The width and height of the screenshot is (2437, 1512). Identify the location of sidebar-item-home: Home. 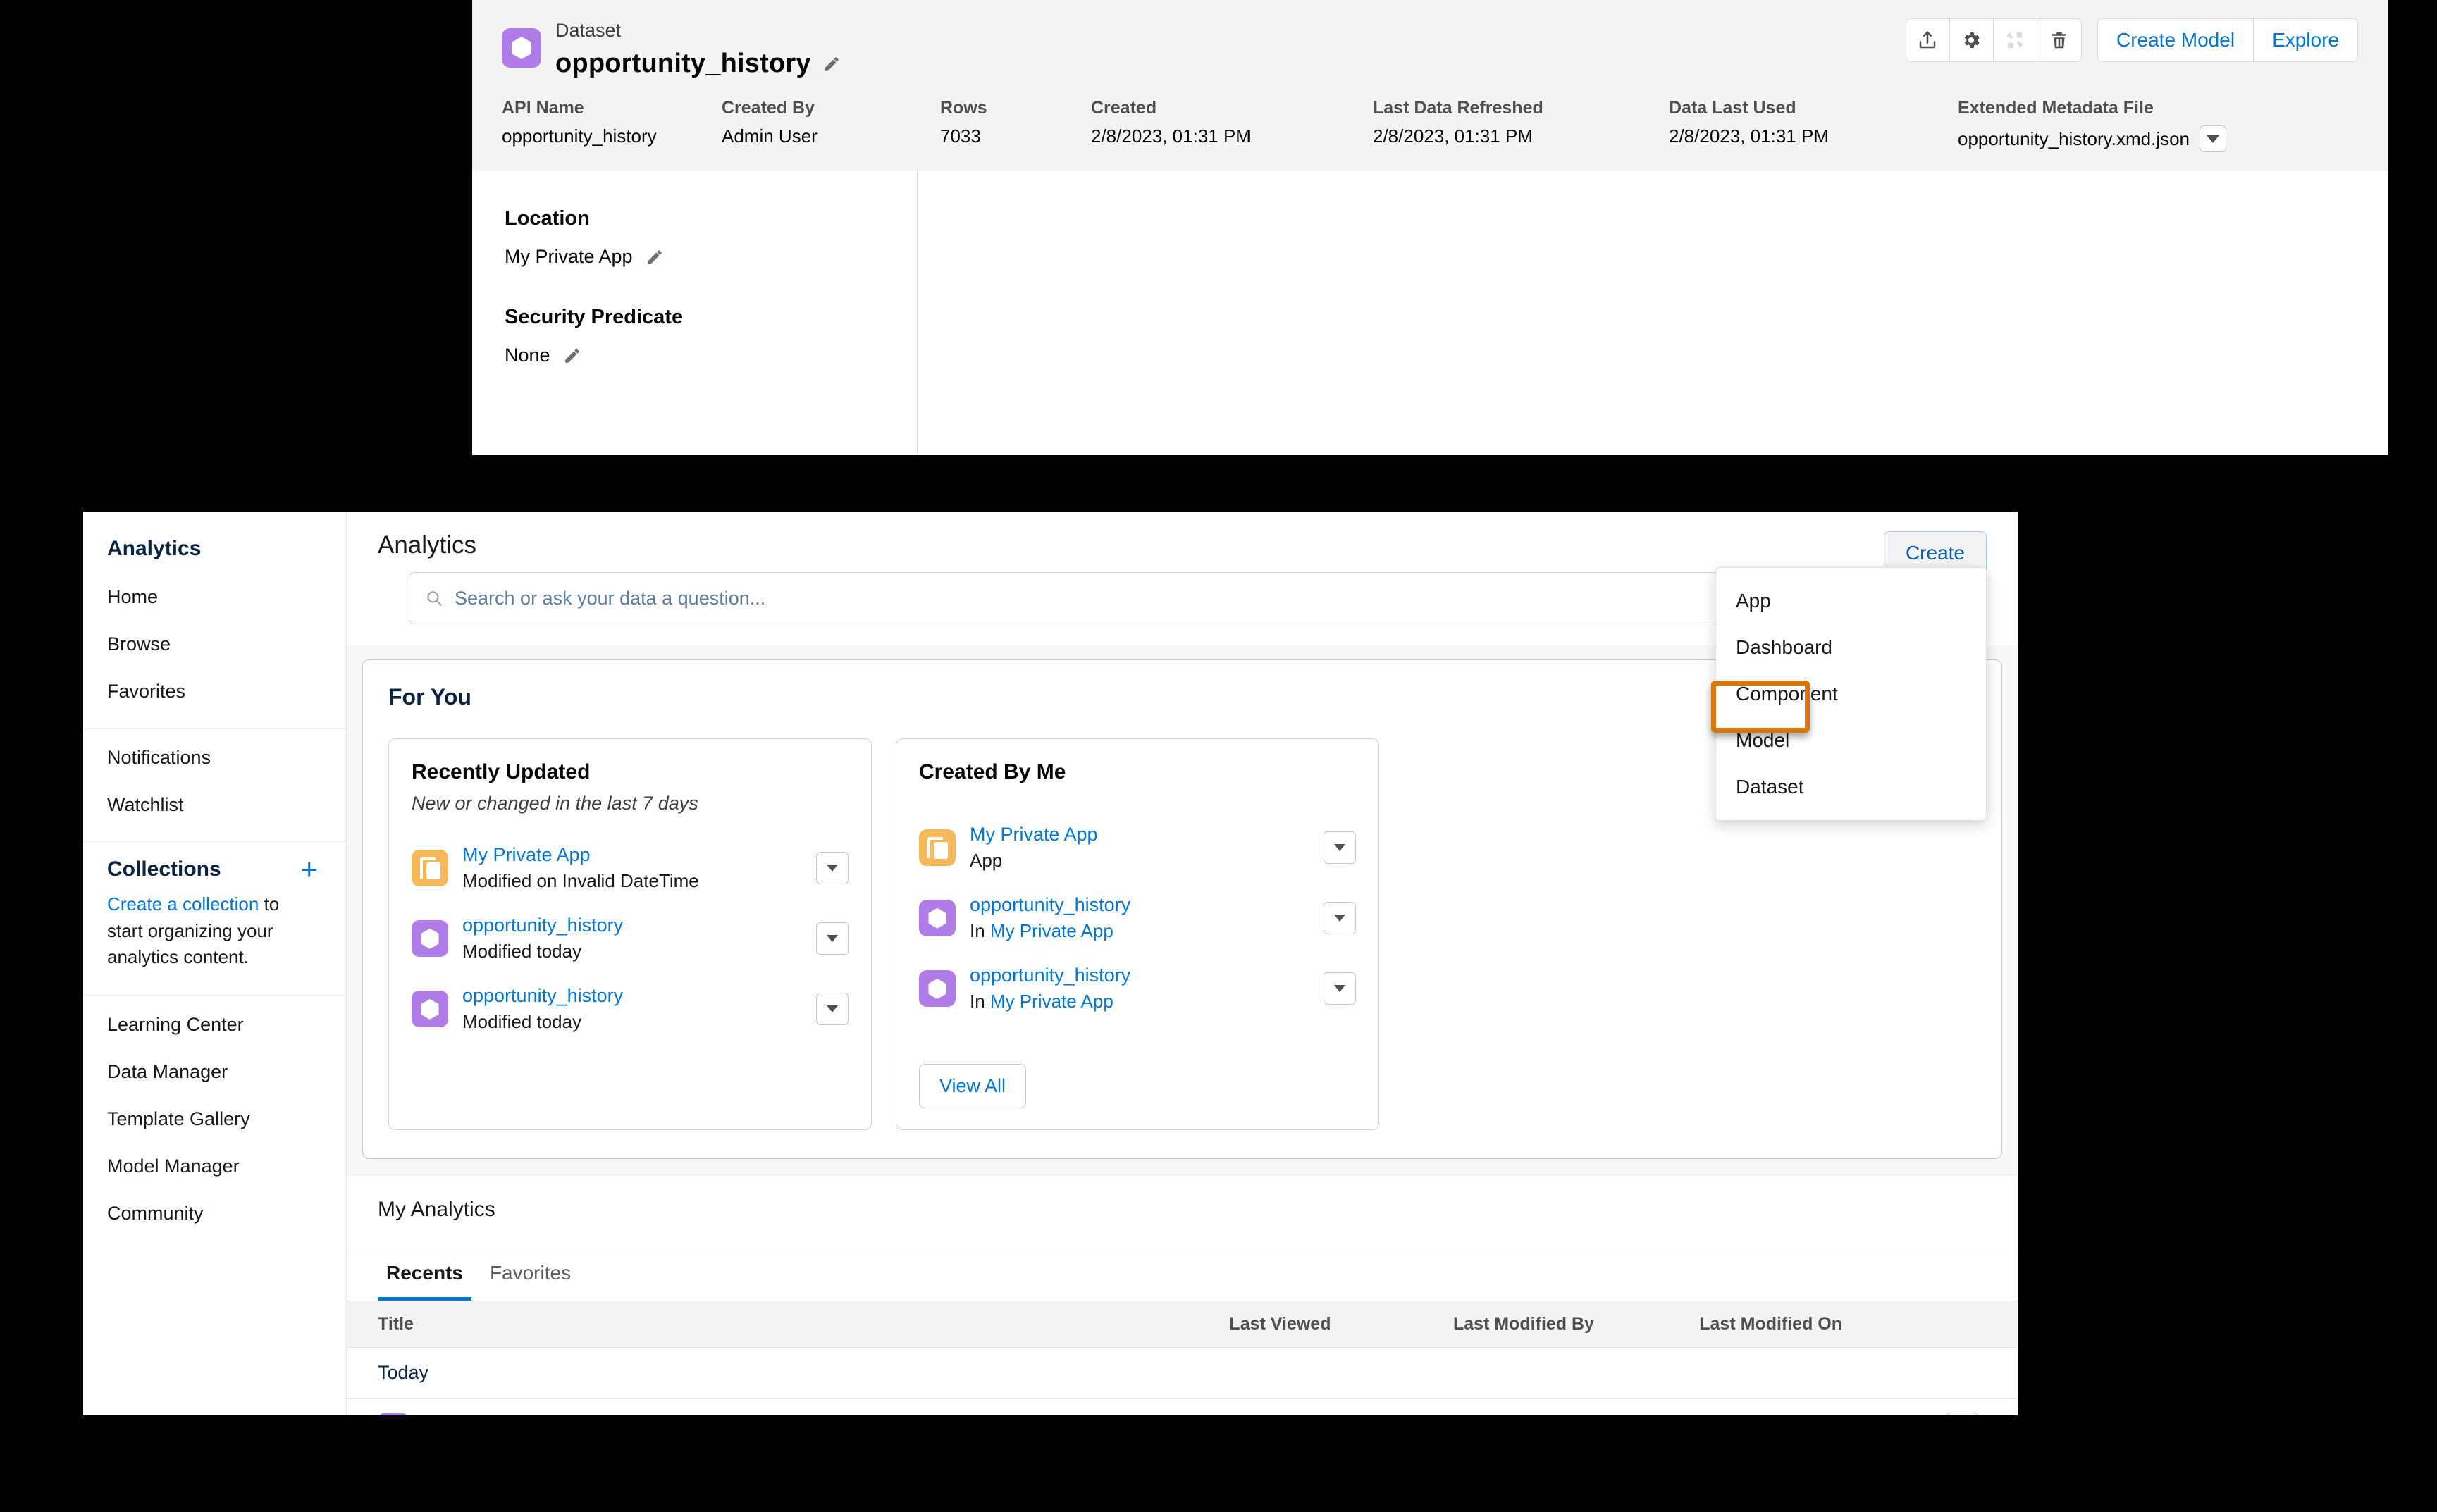
(214, 597).